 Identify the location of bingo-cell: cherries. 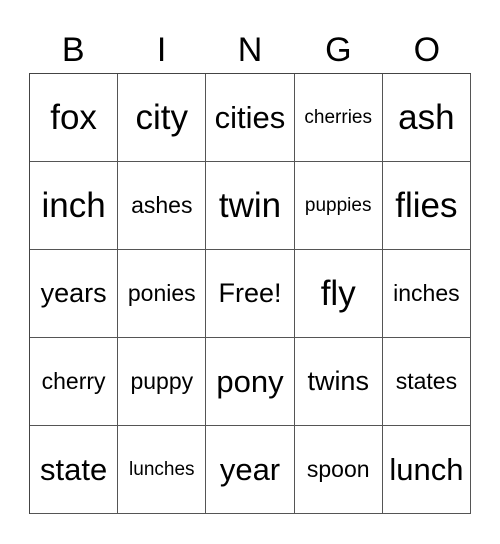
(338, 118).